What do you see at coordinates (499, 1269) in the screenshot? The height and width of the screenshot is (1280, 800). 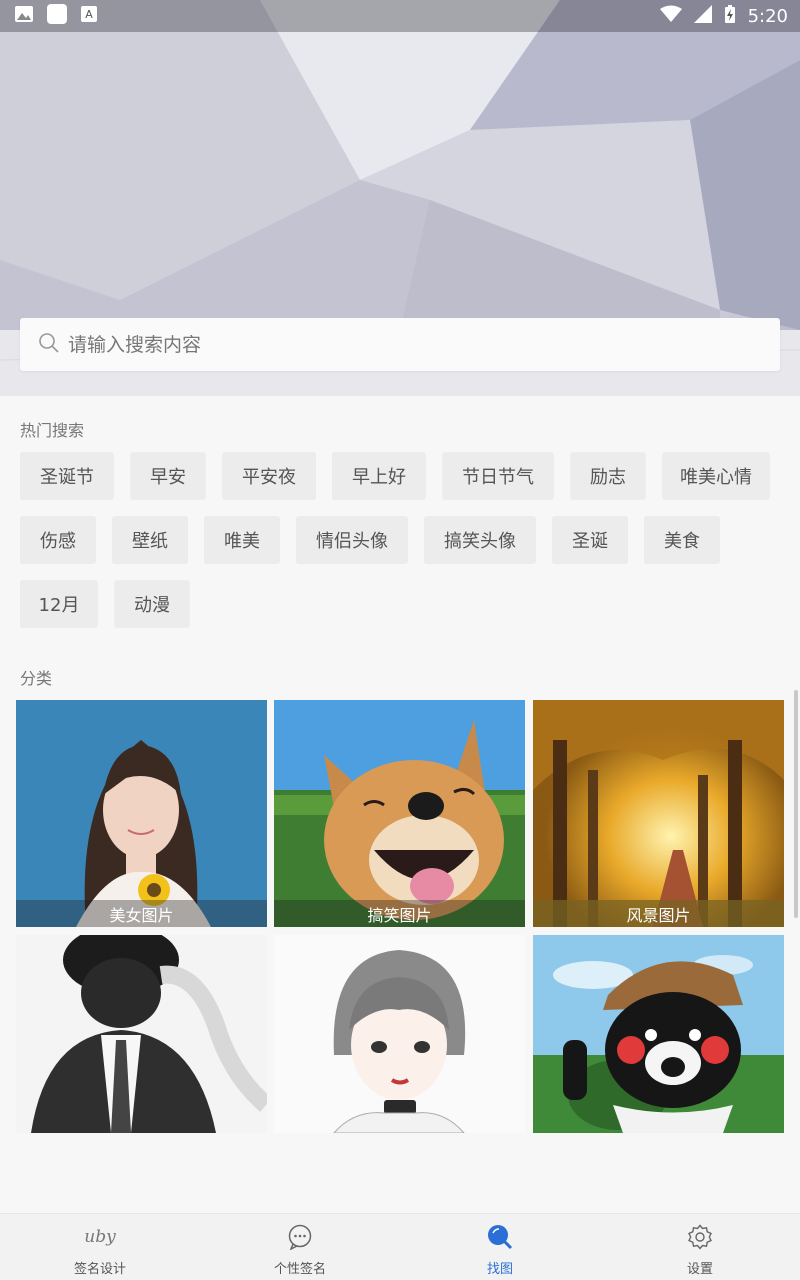 I see `nav-label: 找图` at bounding box center [499, 1269].